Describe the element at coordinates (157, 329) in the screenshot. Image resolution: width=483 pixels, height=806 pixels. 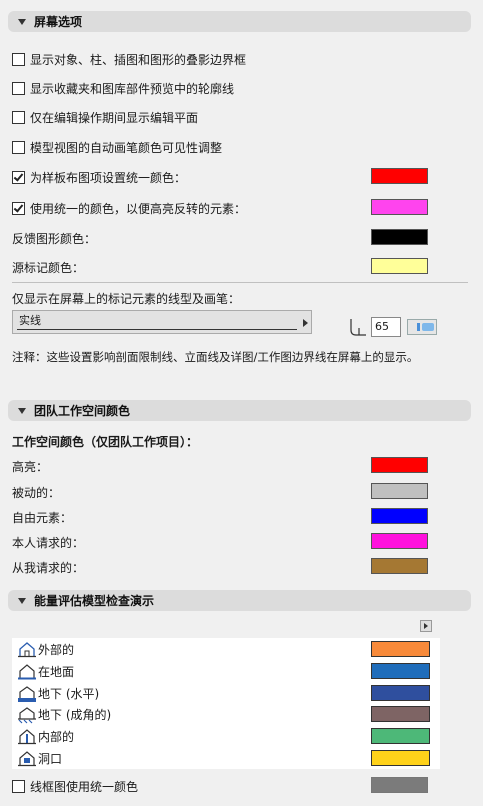
I see `linetype-sample-line` at that location.